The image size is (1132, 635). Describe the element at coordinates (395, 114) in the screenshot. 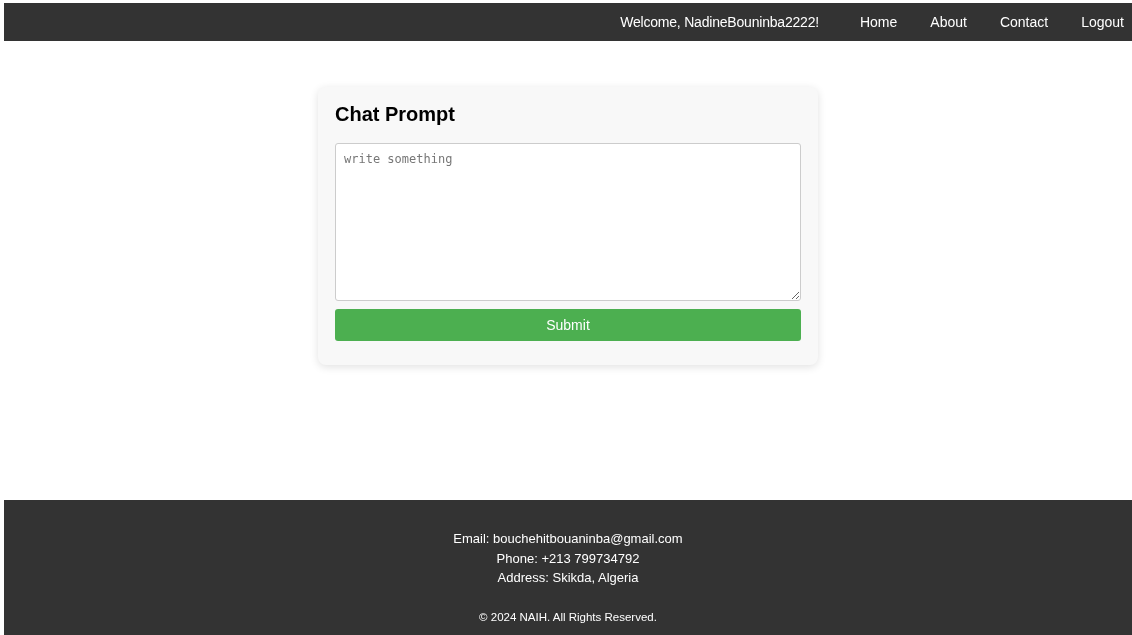

I see `card-title: Chat Prompt` at that location.